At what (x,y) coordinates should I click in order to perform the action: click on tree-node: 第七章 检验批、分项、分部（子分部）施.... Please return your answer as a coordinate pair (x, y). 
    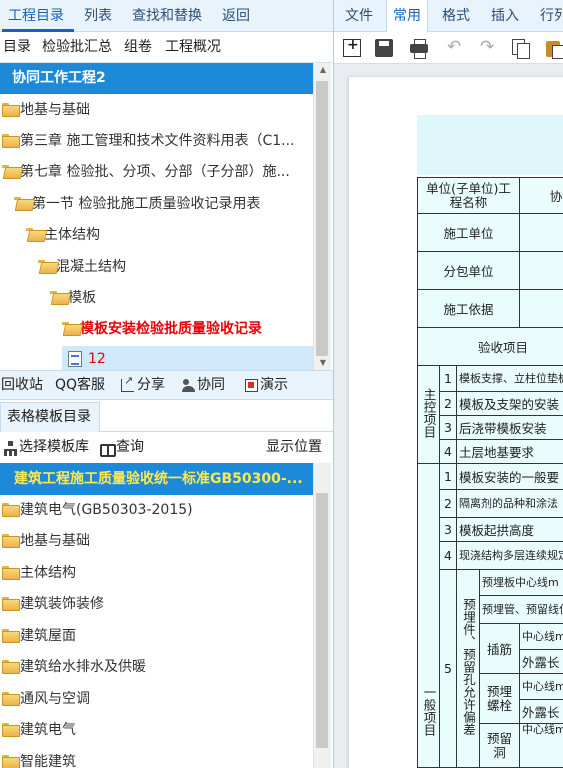
    Looking at the image, I should click on (156, 172).